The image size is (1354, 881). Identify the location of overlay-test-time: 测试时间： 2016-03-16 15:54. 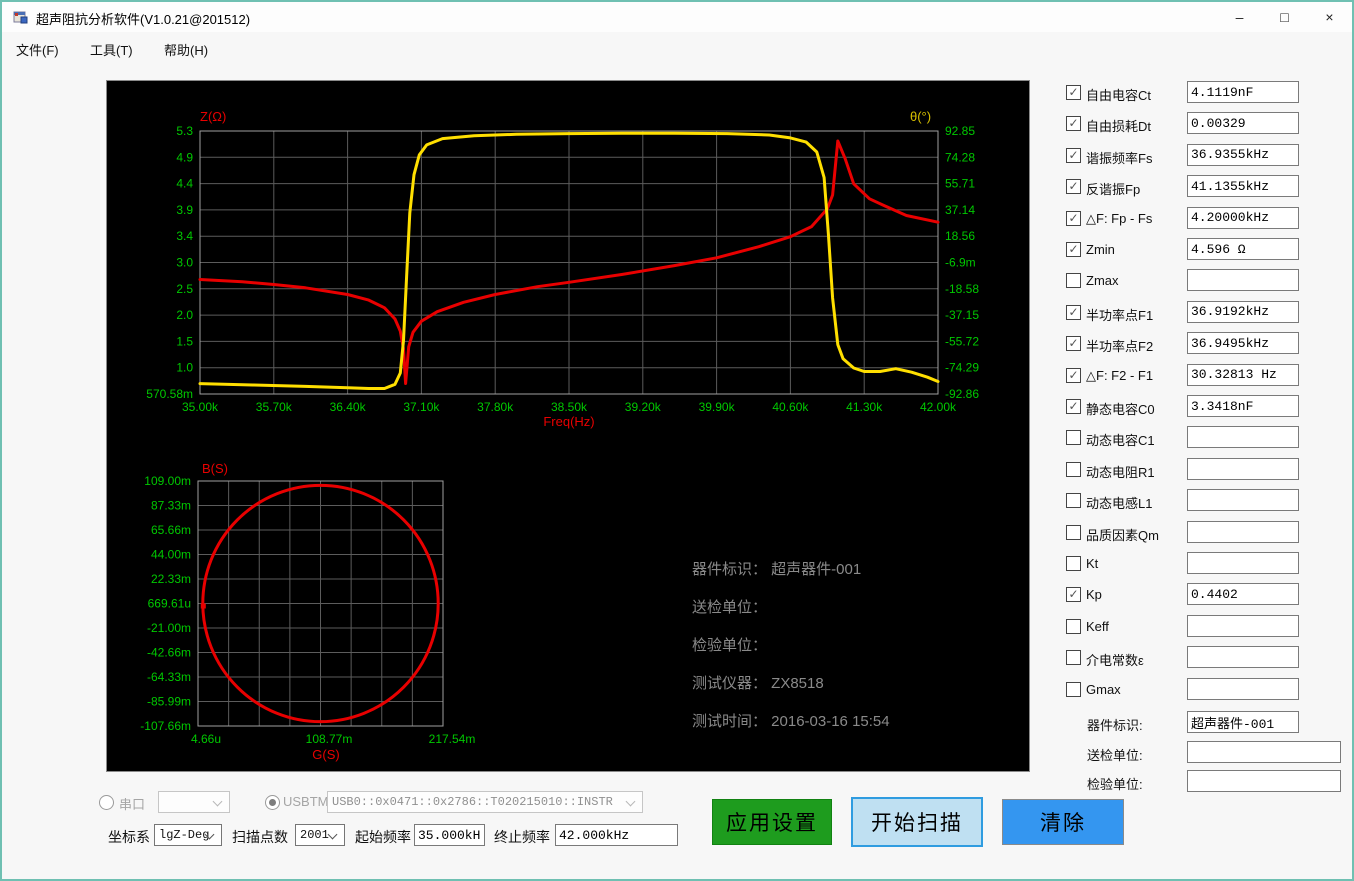
(791, 721).